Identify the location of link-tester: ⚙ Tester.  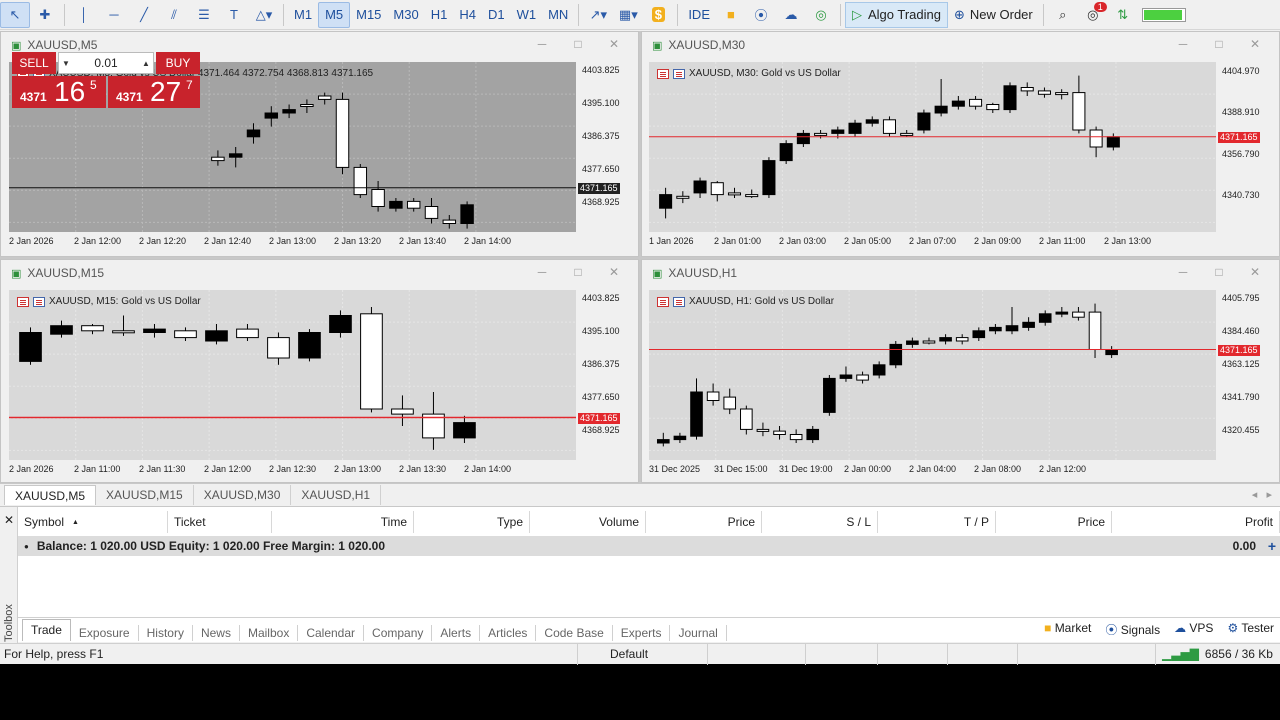
(1250, 629).